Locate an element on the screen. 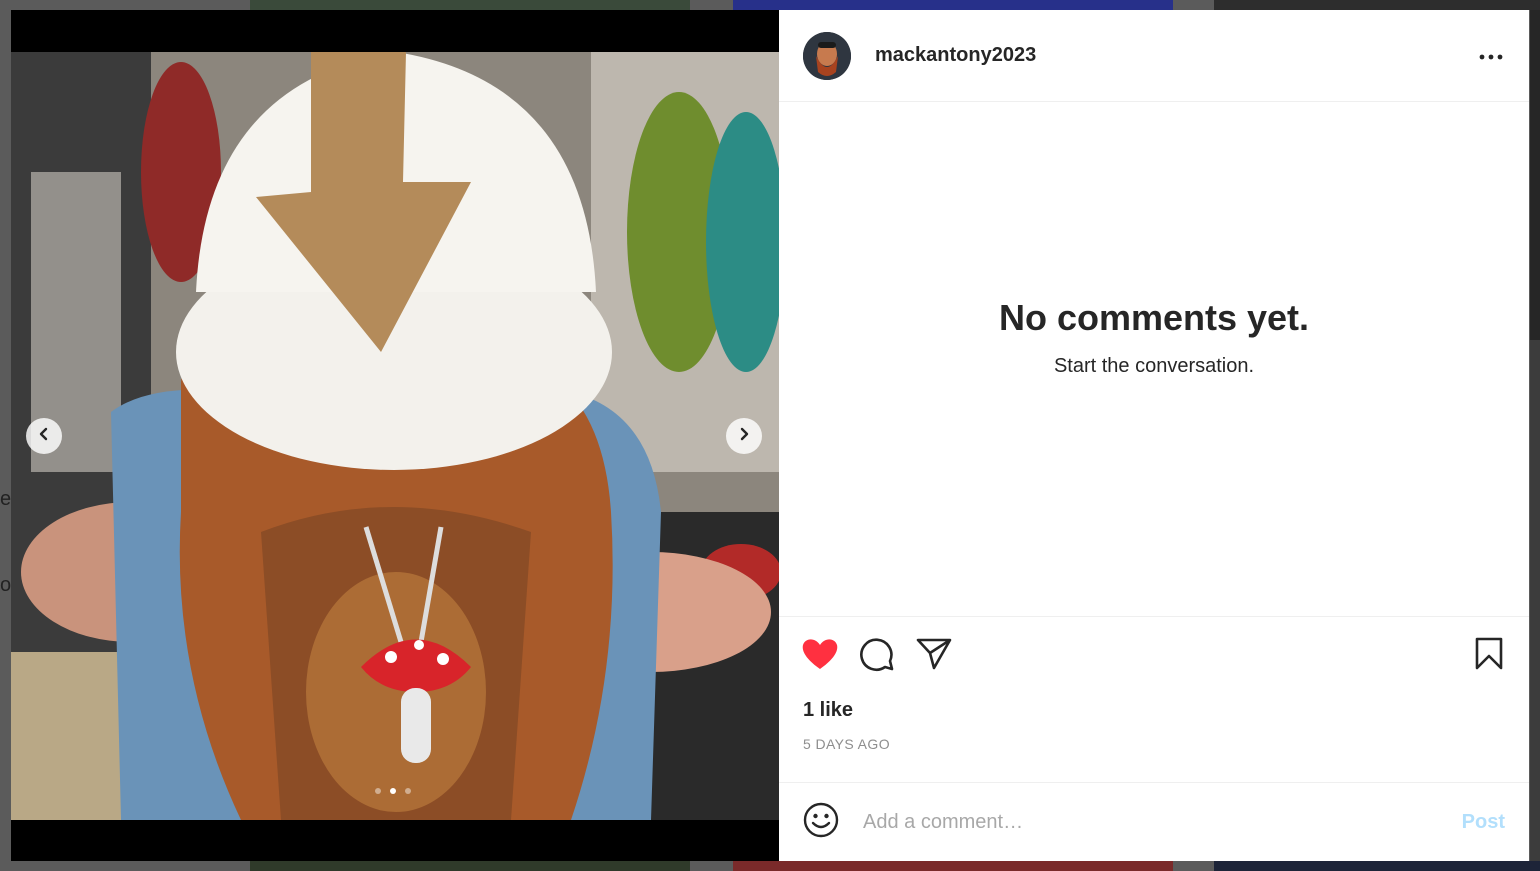 The image size is (1540, 871). background-text-fragment: o is located at coordinates (6, 585).